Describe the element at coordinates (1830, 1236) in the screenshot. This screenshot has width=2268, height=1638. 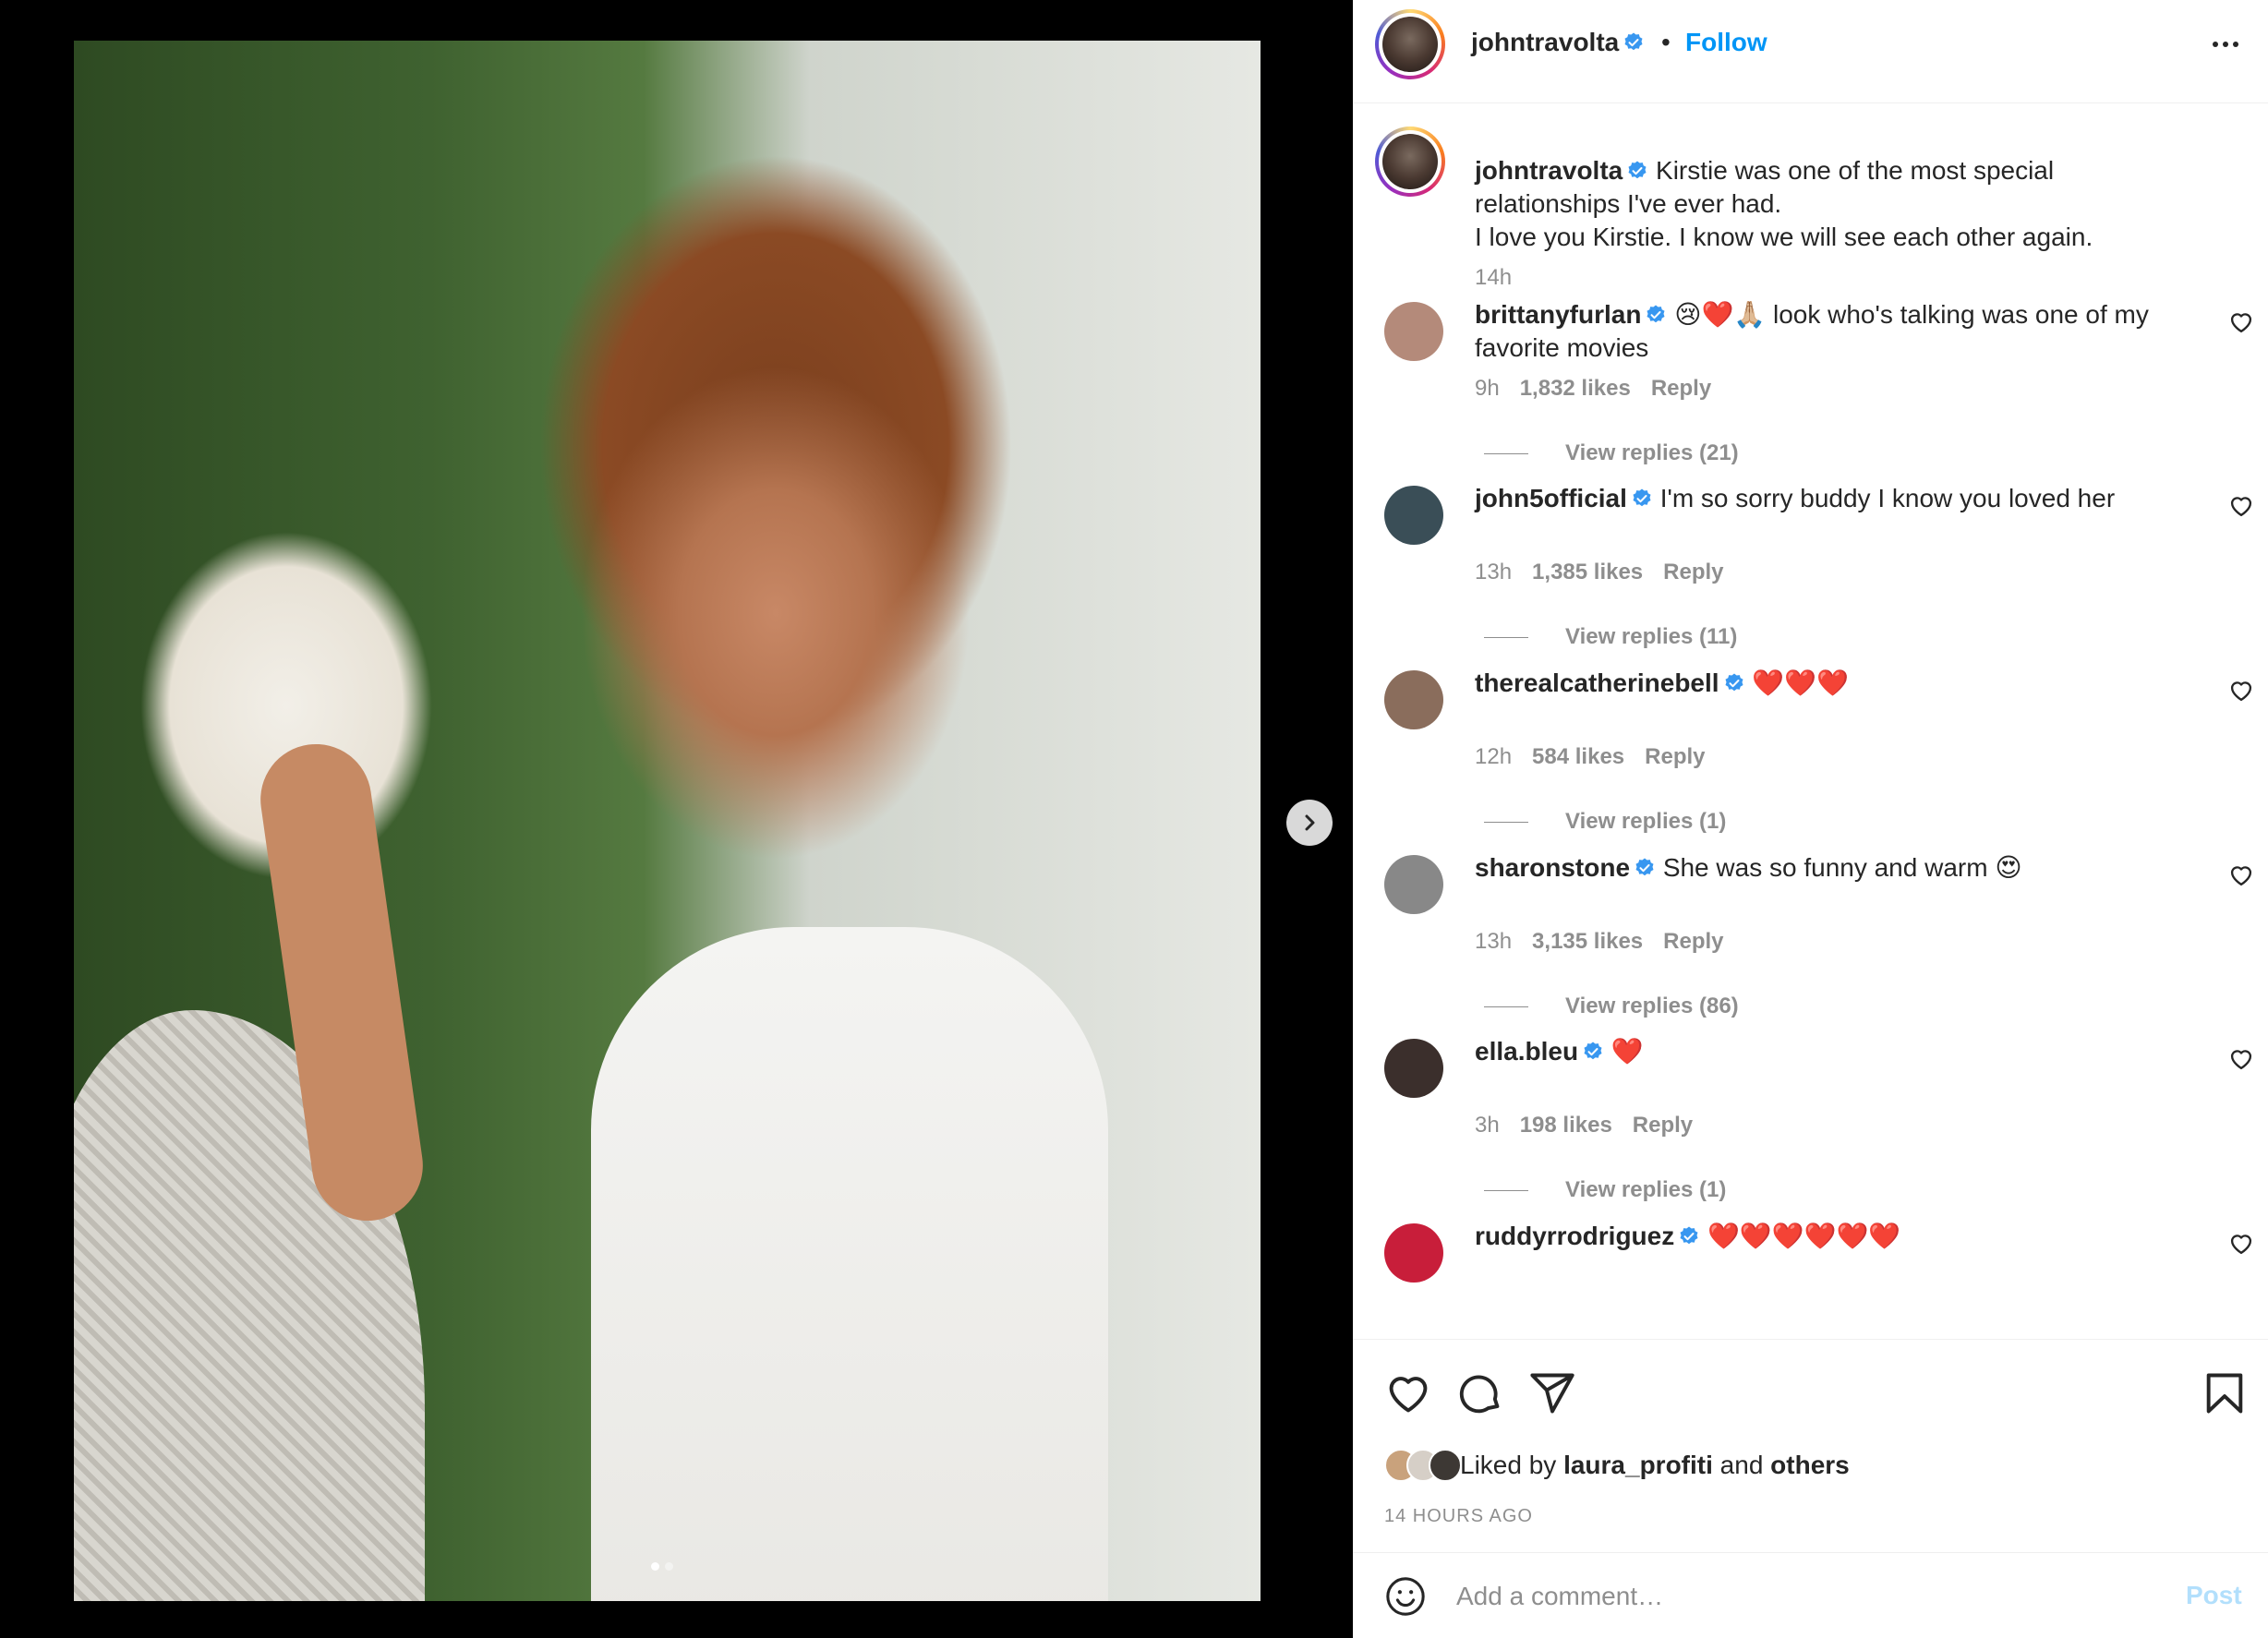
I see `comment-body: ruddyrrodriguez ❤️❤️❤️❤️❤️❤️` at that location.